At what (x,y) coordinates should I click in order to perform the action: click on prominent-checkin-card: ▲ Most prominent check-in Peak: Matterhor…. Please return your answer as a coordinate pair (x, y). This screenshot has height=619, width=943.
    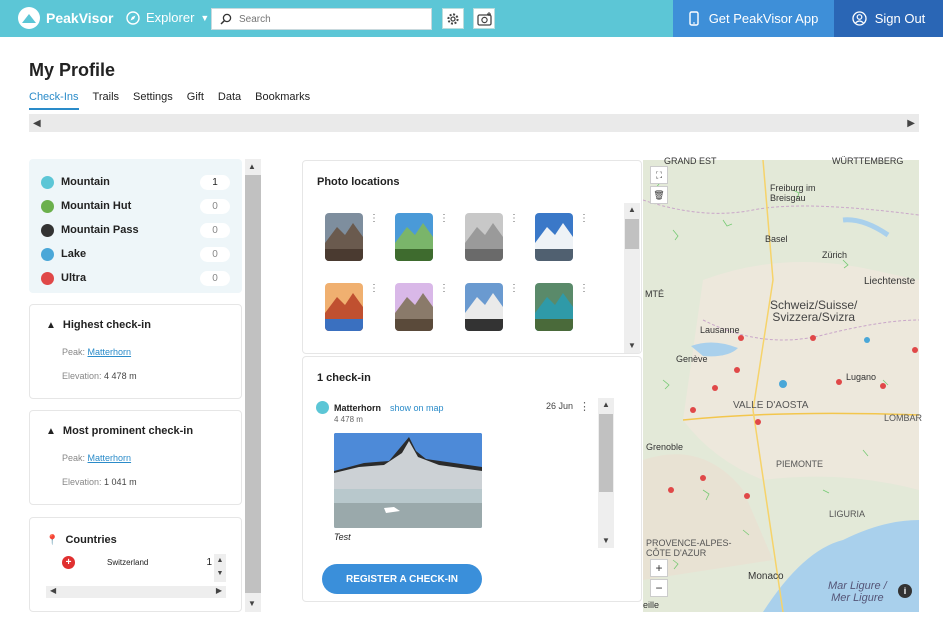
    Looking at the image, I should click on (135, 457).